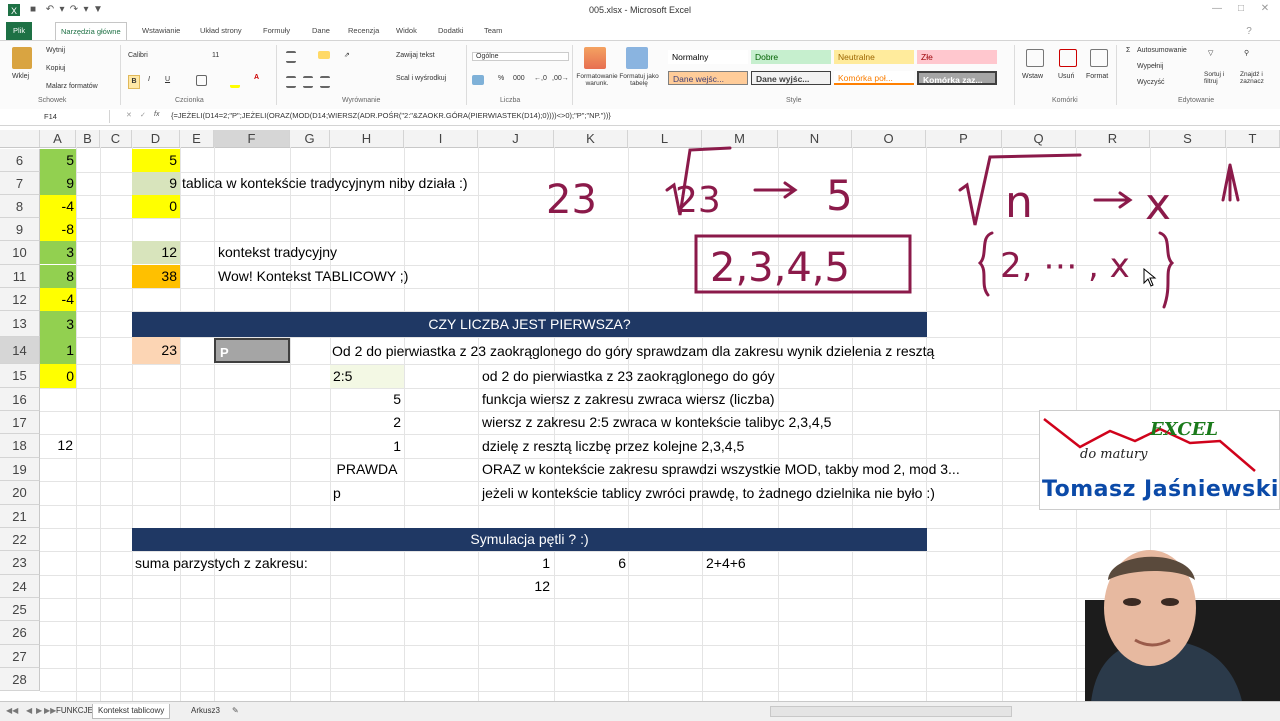  What do you see at coordinates (58, 350) in the screenshot?
I see `cell-a14: 1` at bounding box center [58, 350].